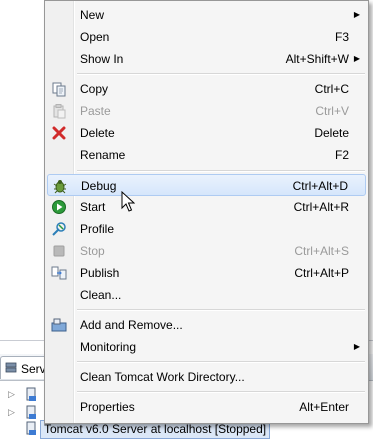  What do you see at coordinates (102, 59) in the screenshot?
I see `menu-item-label: Show In` at bounding box center [102, 59].